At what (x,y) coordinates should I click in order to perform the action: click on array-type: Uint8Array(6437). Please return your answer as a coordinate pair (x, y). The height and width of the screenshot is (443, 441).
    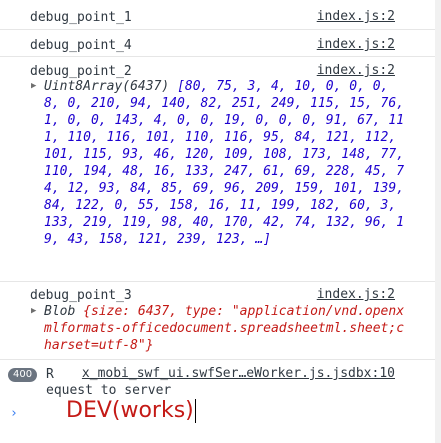
    Looking at the image, I should click on (107, 86).